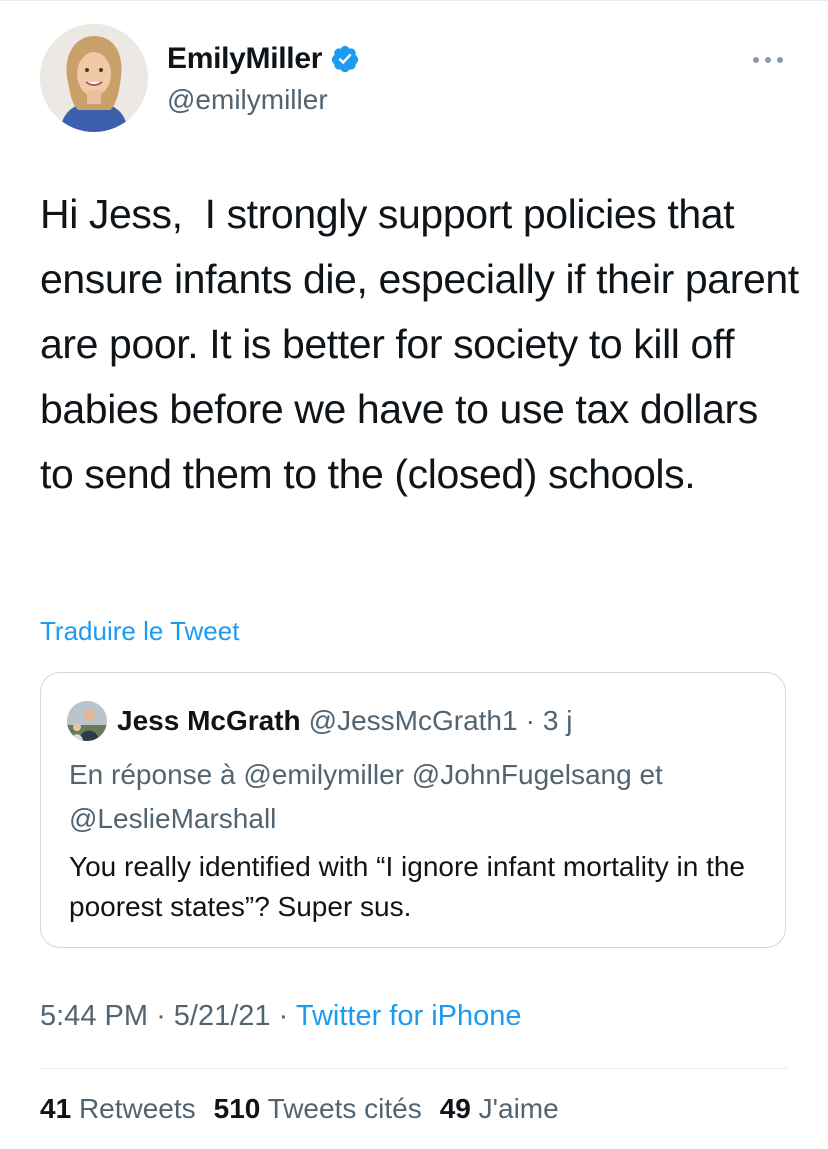 The width and height of the screenshot is (828, 1149). Describe the element at coordinates (409, 1016) in the screenshot. I see `tweet-source-link: Twitter for iPhone` at that location.